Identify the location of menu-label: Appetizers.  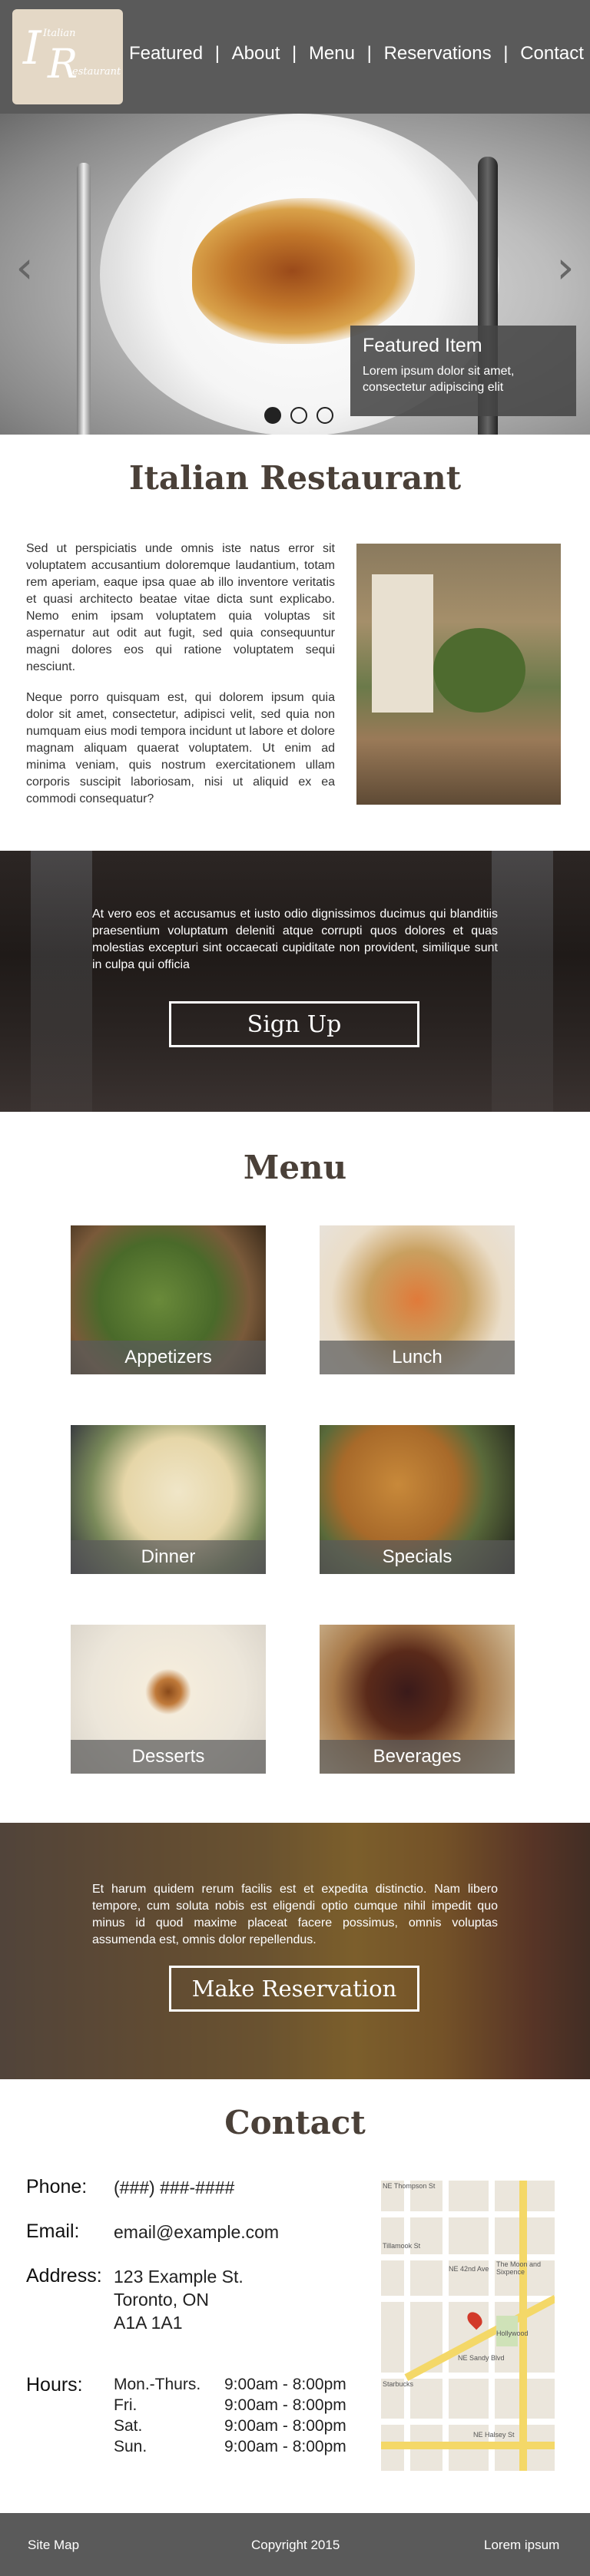
(168, 1357).